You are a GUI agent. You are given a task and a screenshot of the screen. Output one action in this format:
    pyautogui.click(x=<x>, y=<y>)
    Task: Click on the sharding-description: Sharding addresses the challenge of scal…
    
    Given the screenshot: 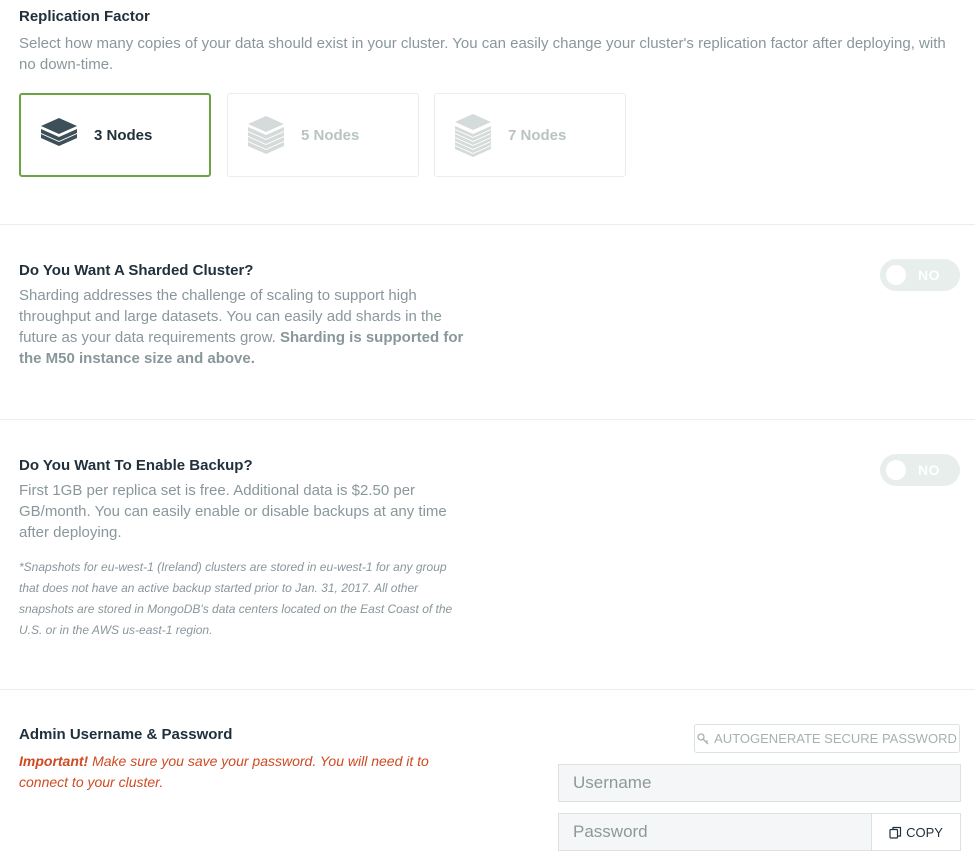 What is the action you would take?
    pyautogui.click(x=244, y=327)
    